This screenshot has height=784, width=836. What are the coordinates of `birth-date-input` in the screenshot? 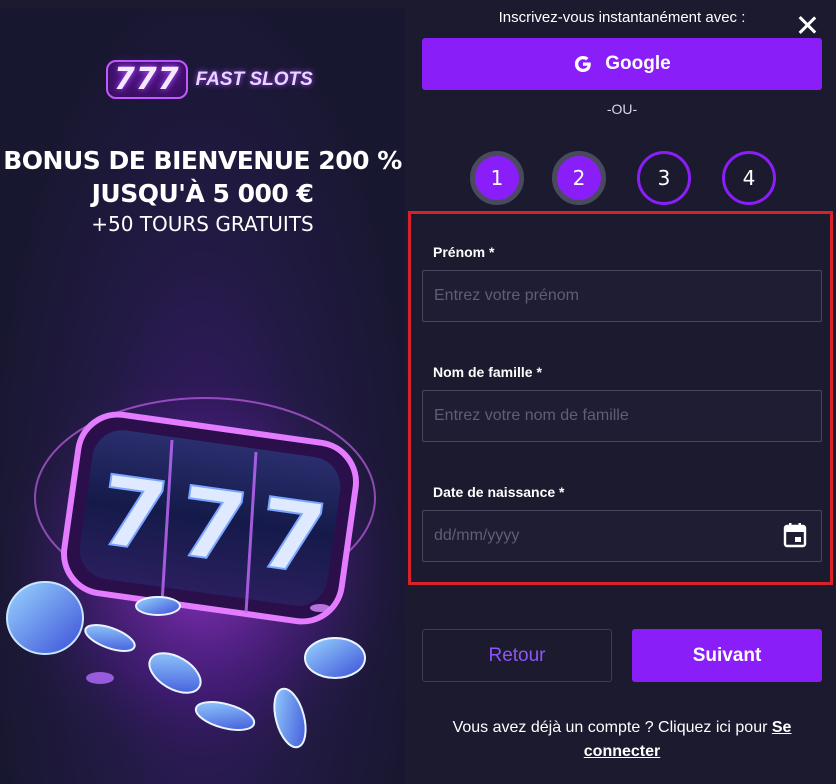 It's located at (622, 536).